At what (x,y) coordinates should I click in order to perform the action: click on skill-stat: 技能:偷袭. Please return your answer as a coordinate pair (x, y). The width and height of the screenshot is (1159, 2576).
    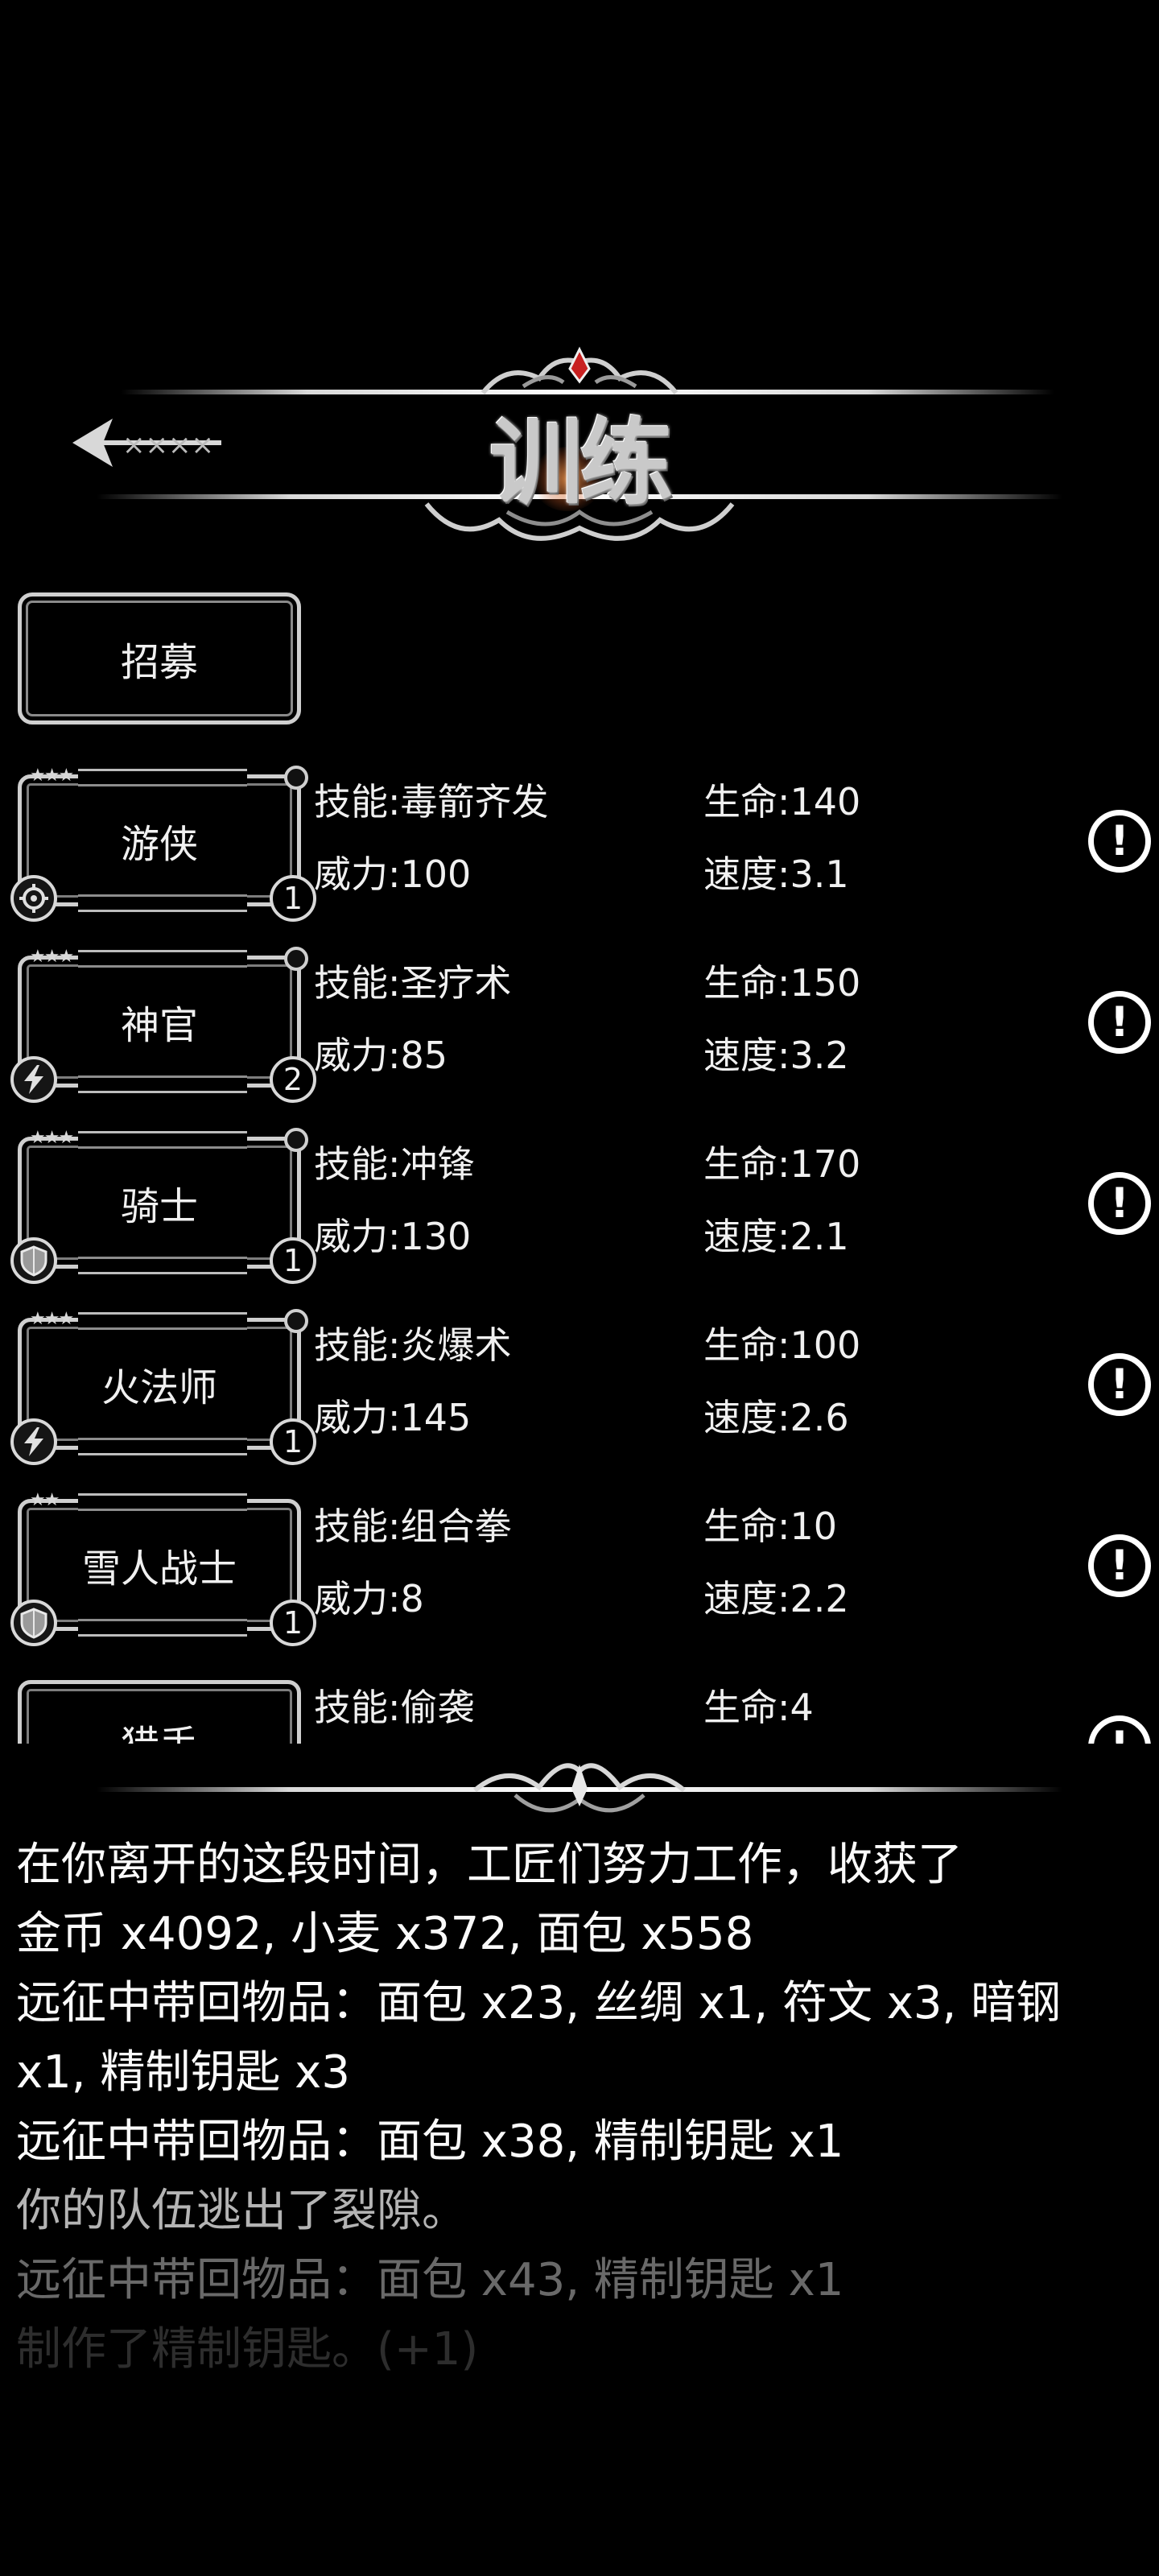
    Looking at the image, I should click on (394, 1707).